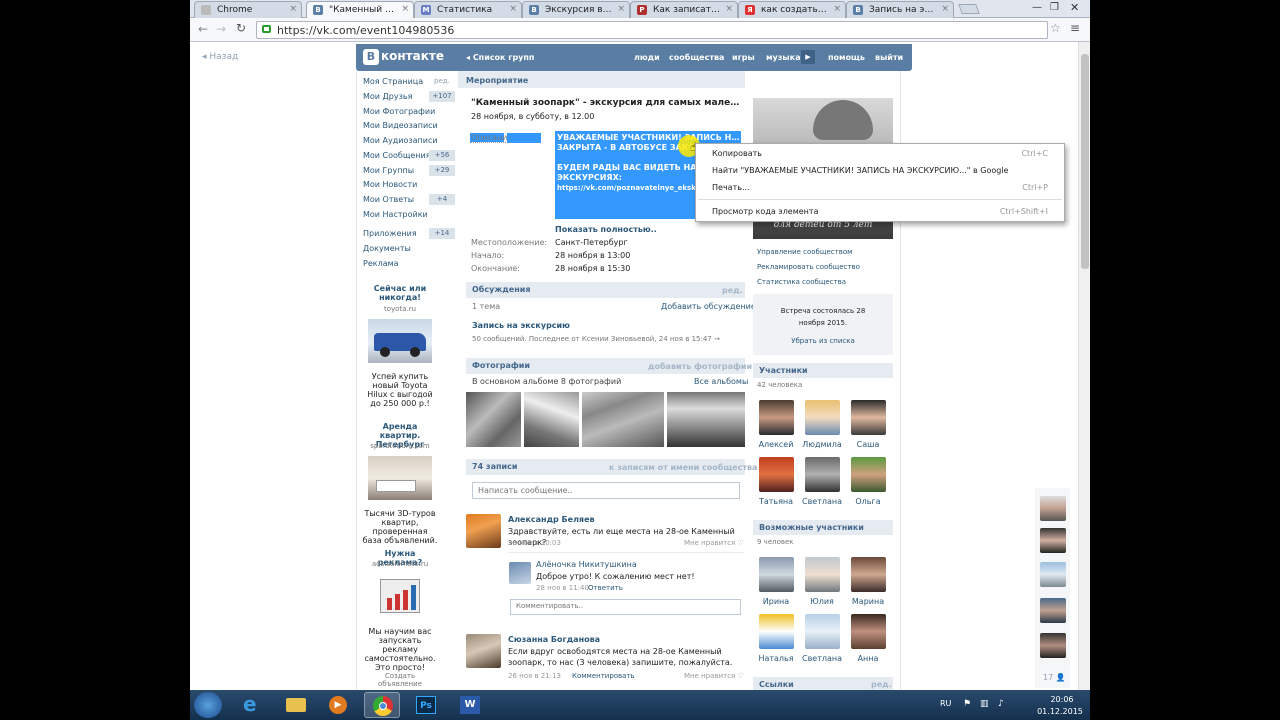  I want to click on tray-flag-icon: ⚑, so click(967, 704).